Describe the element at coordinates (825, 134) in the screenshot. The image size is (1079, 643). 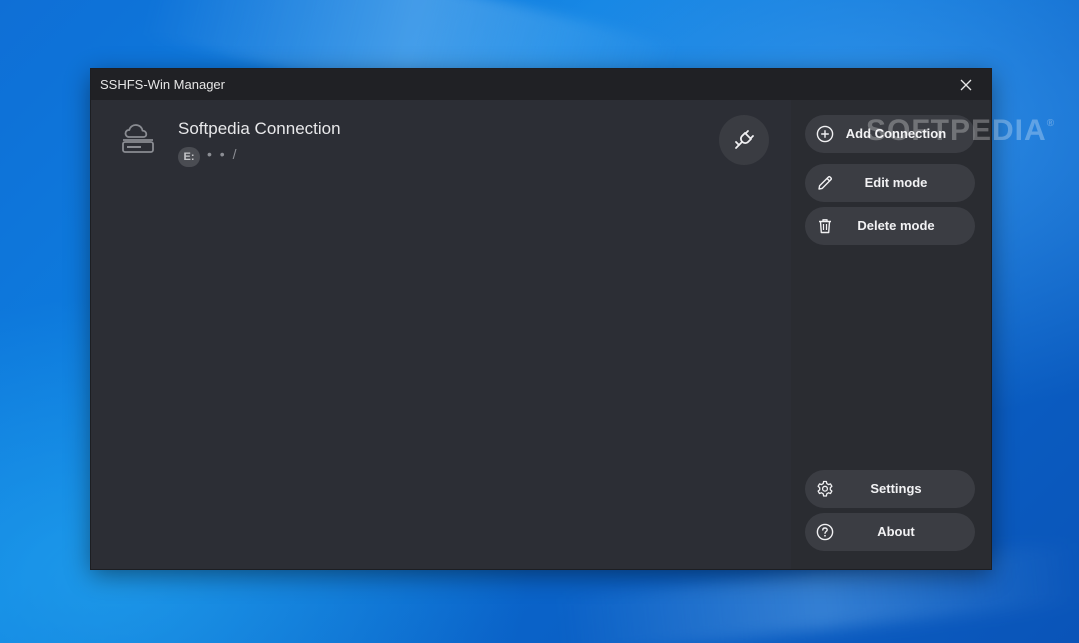
I see `plus-circle-icon` at that location.